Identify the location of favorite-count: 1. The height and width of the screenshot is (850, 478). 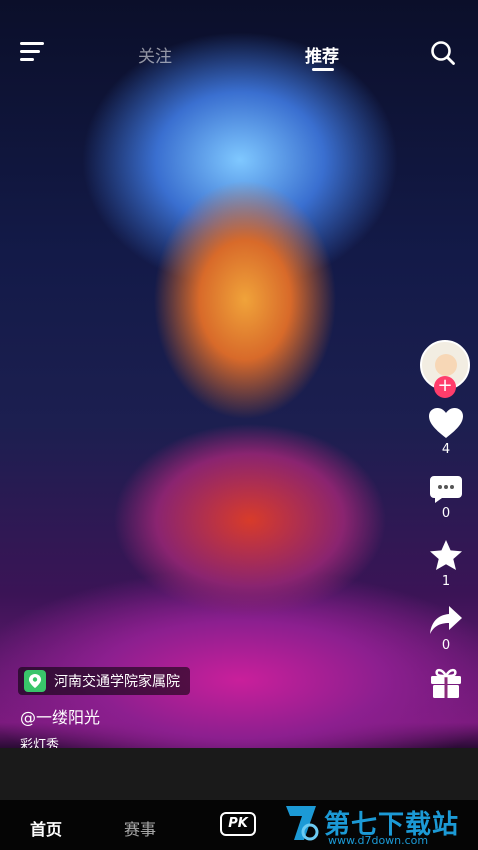
(446, 581).